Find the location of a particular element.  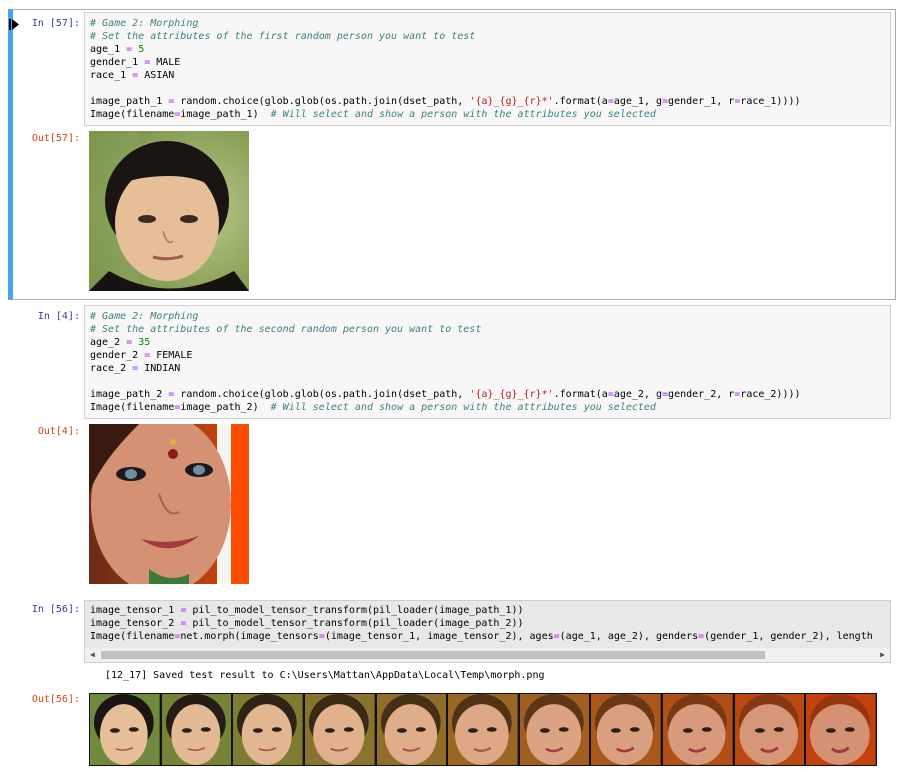

scrollbar-thumb is located at coordinates (433, 655).